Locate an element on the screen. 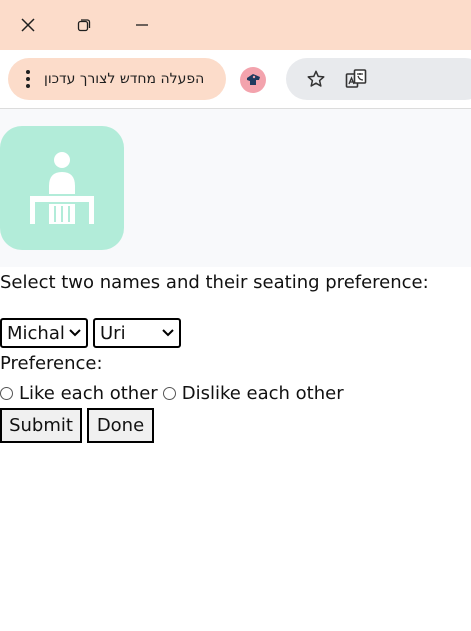 The width and height of the screenshot is (471, 631). extension-avatar-icon is located at coordinates (253, 79).